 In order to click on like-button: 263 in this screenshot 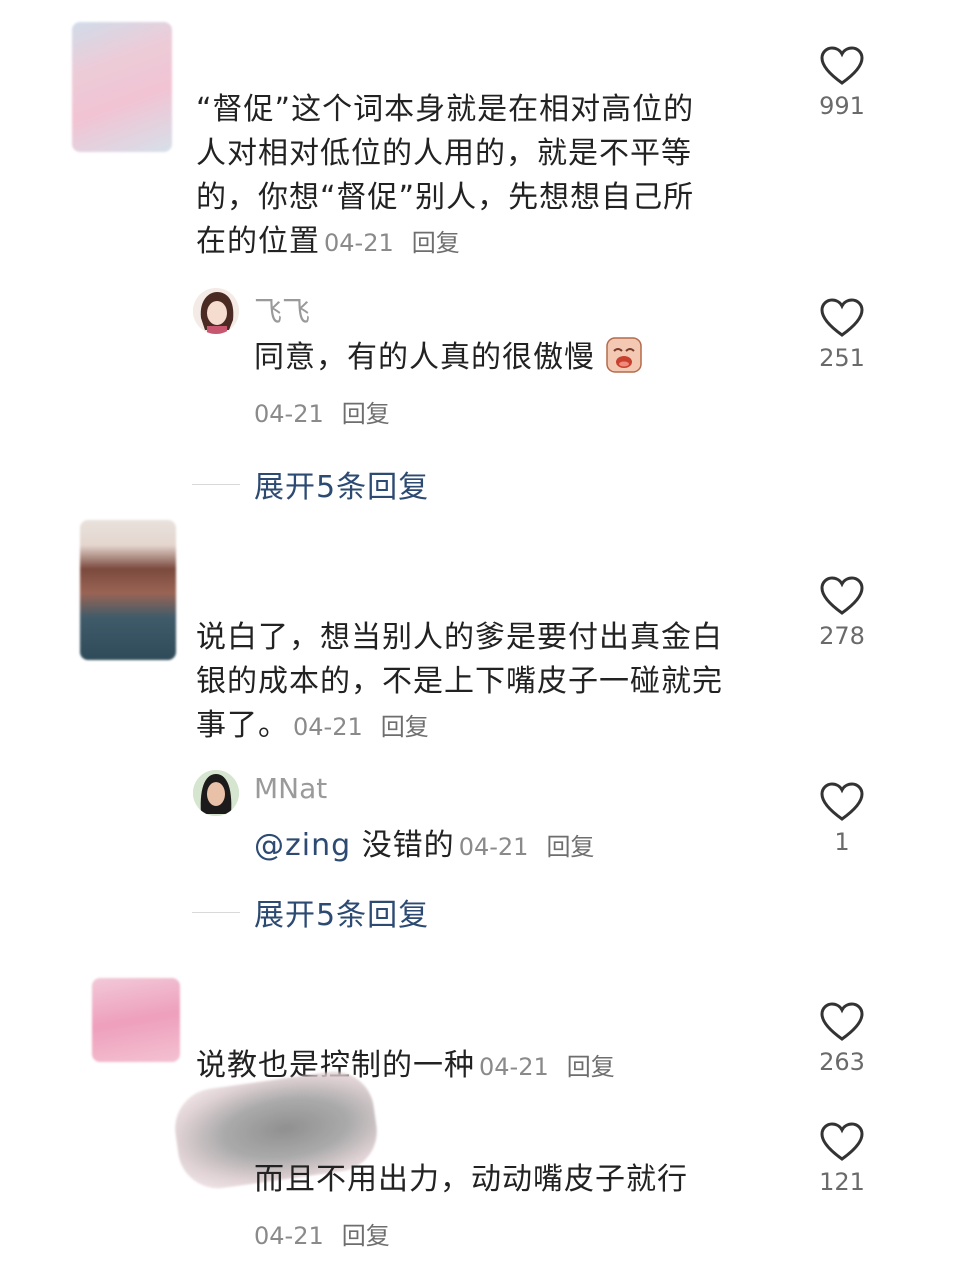, I will do `click(842, 1039)`.